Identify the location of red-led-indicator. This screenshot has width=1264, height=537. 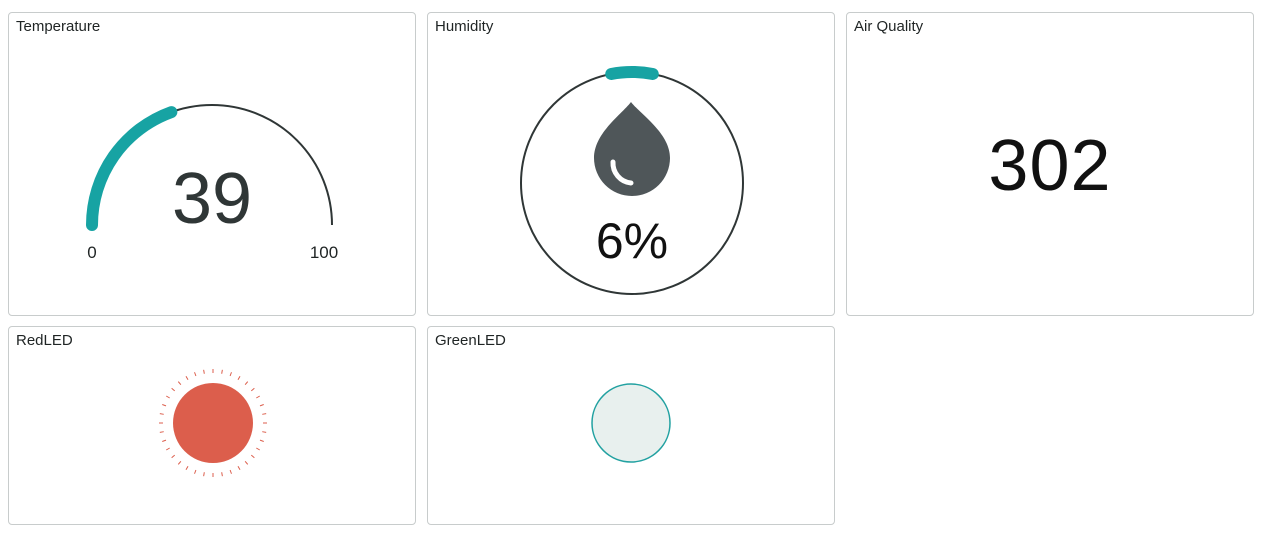
(213, 423).